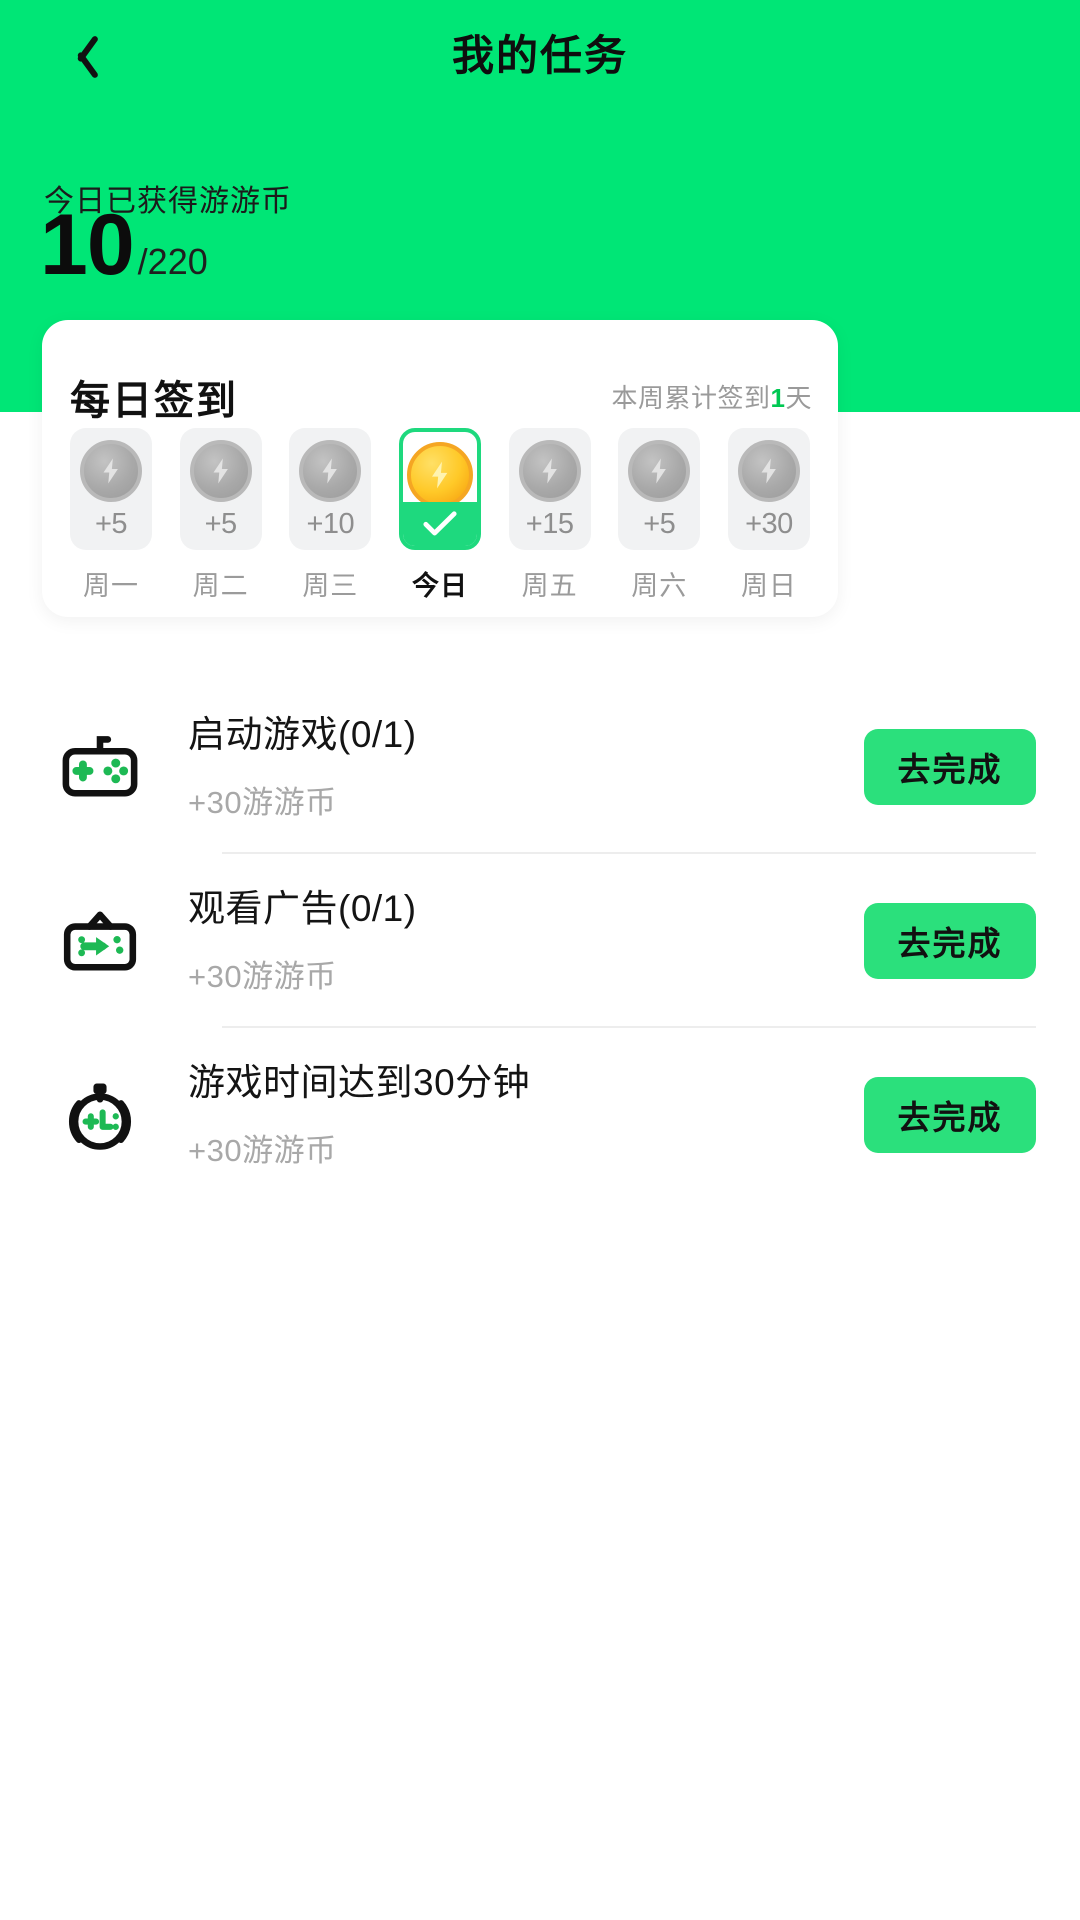 This screenshot has width=1080, height=1920. I want to click on task-text: 观看广告(0/1) +30游游币, so click(526, 940).